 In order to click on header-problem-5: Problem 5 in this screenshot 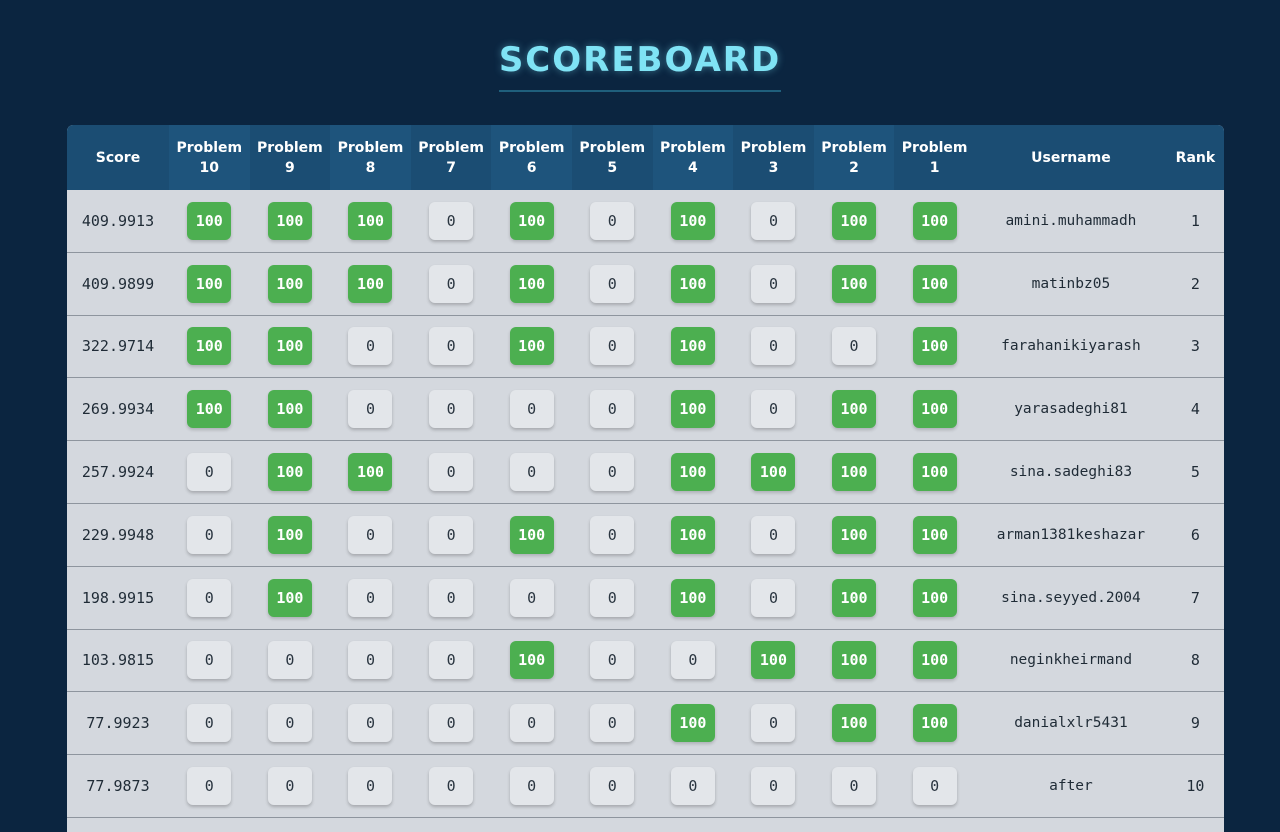, I will do `click(612, 157)`.